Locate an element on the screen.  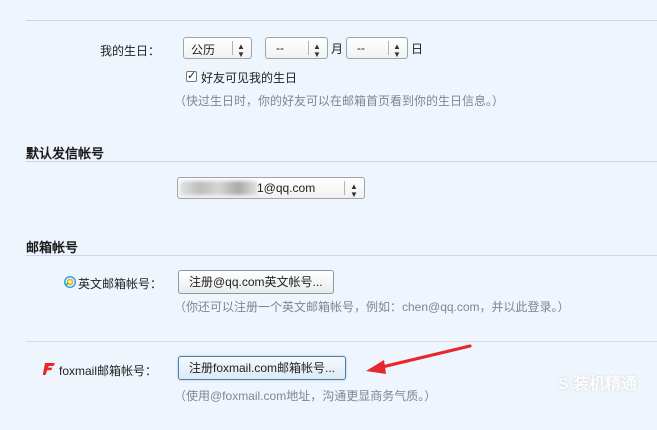
month-select-value: -- is located at coordinates (280, 48).